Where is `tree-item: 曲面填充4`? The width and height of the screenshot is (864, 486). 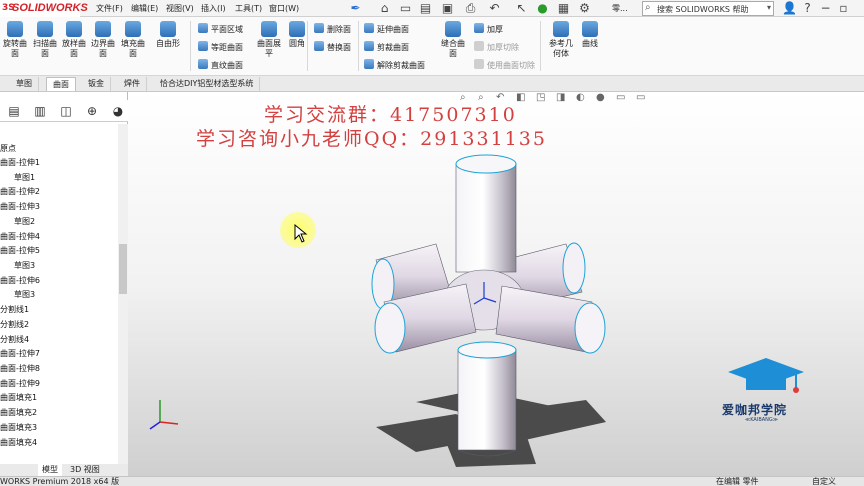 tree-item: 曲面填充4 is located at coordinates (18, 443).